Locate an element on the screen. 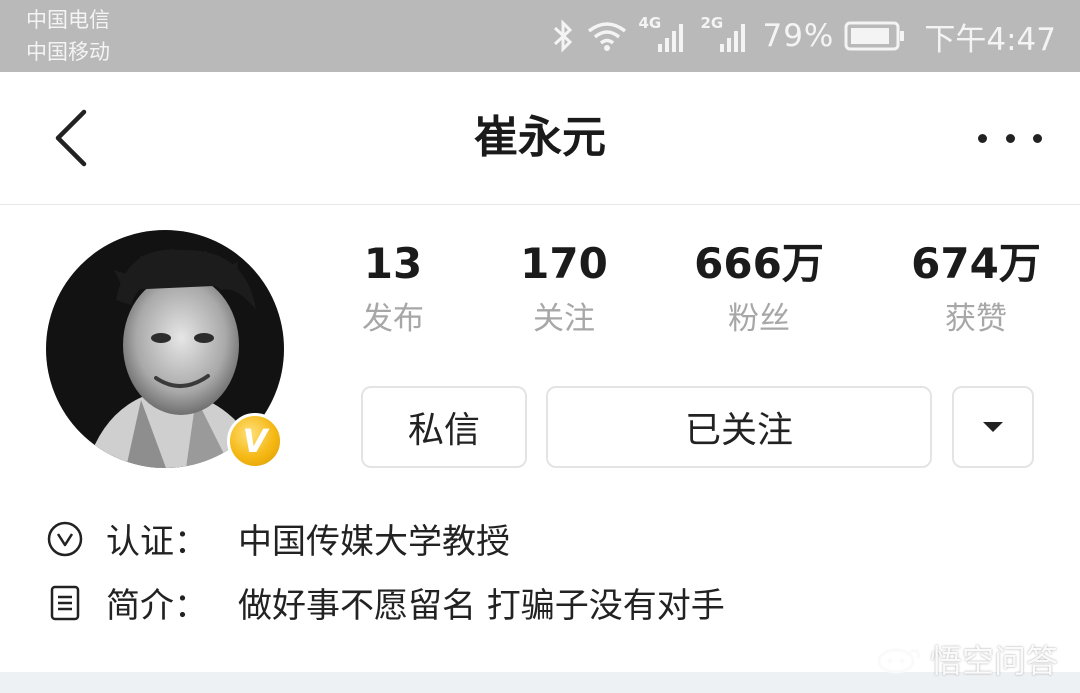 Image resolution: width=1080 pixels, height=693 pixels. expand-button is located at coordinates (993, 427).